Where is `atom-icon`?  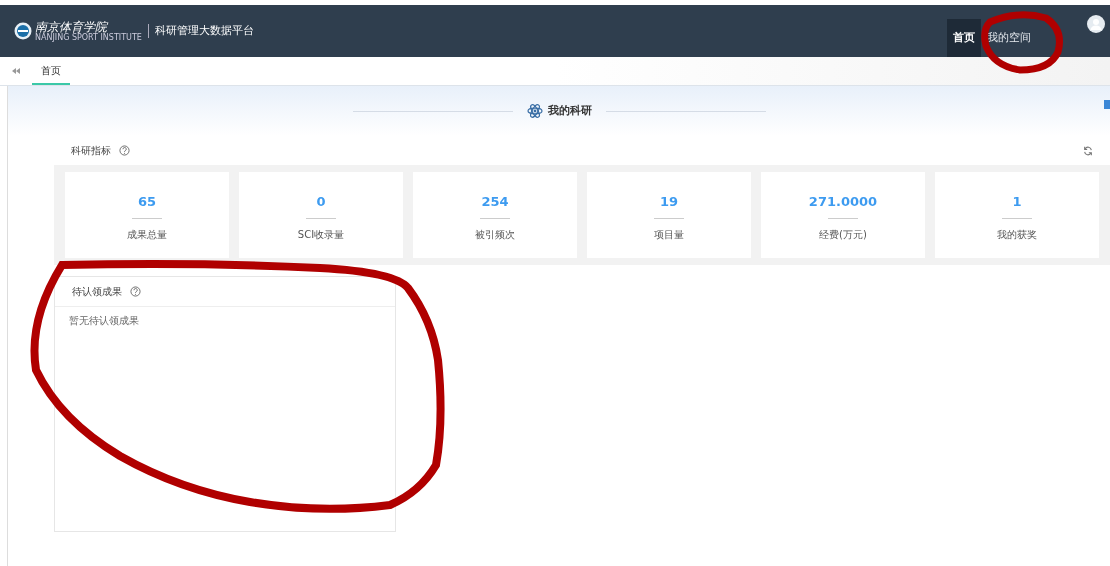 atom-icon is located at coordinates (534, 111).